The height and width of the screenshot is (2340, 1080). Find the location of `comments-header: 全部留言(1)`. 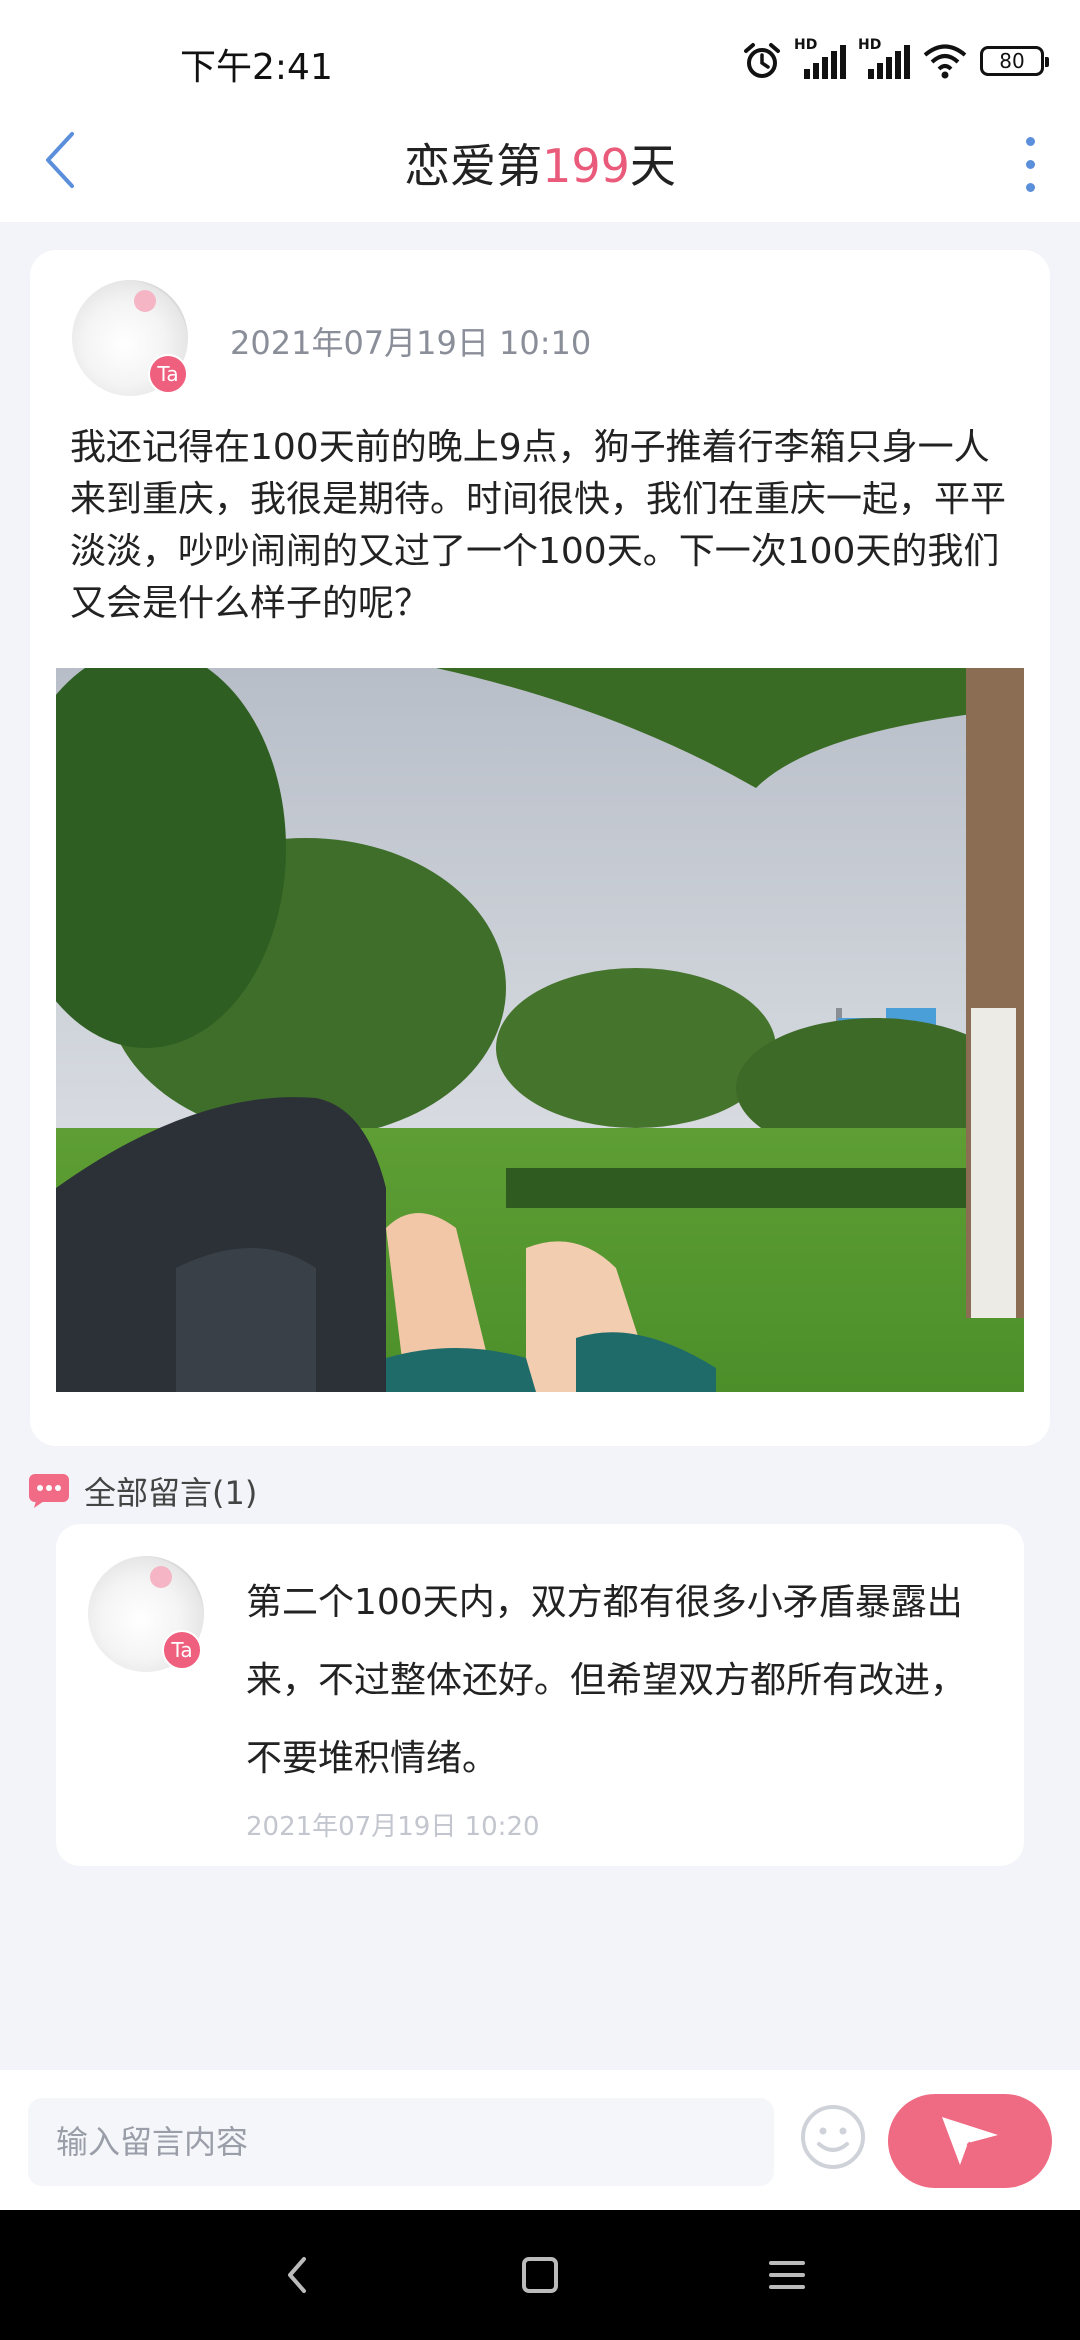

comments-header: 全部留言(1) is located at coordinates (142, 1491).